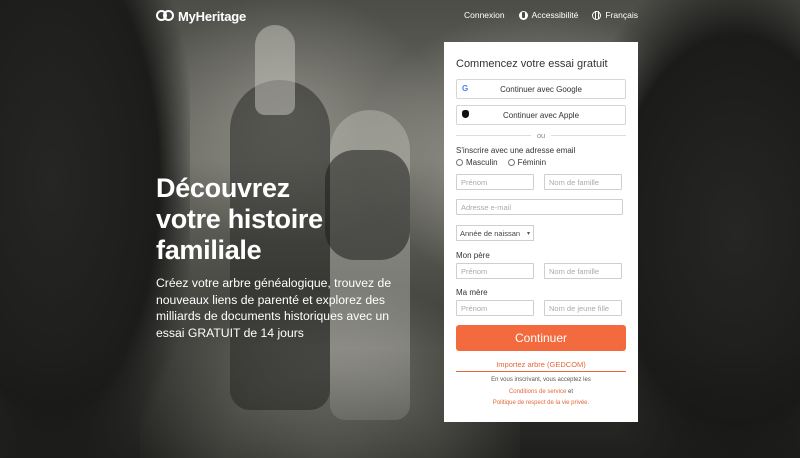 The height and width of the screenshot is (458, 800). I want to click on language-selector: Français, so click(615, 15).